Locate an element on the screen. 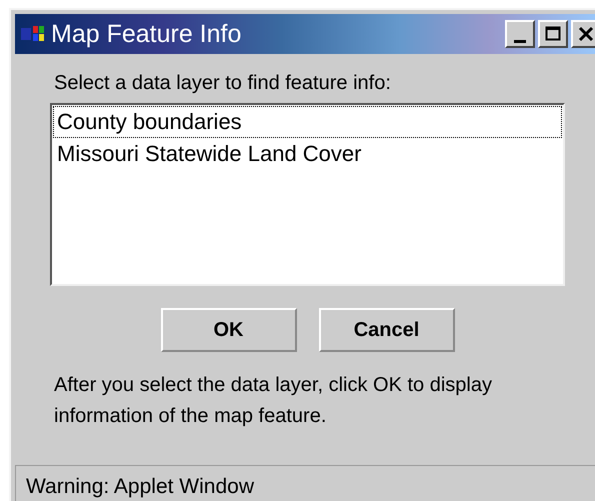 The height and width of the screenshot is (501, 595). window-title: Map Feature Info is located at coordinates (146, 34).